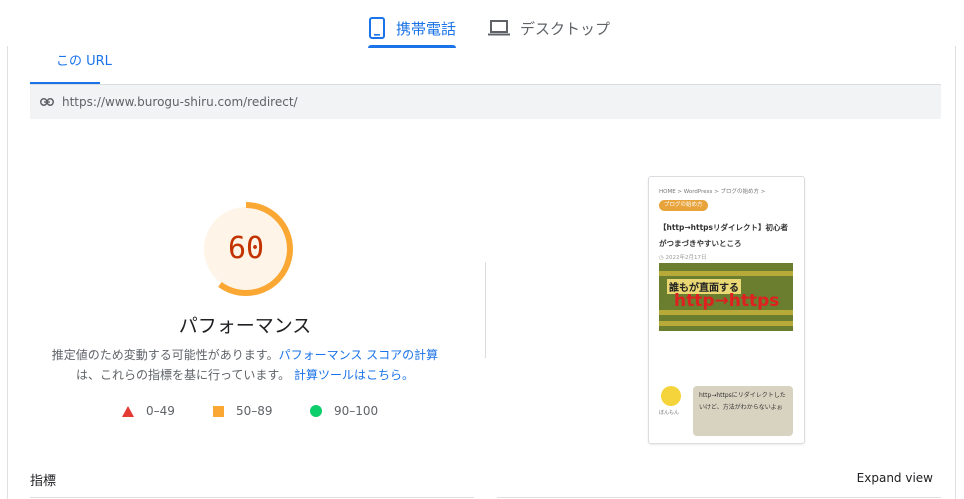 The height and width of the screenshot is (499, 964). What do you see at coordinates (316, 411) in the screenshot?
I see `circle-icon` at bounding box center [316, 411].